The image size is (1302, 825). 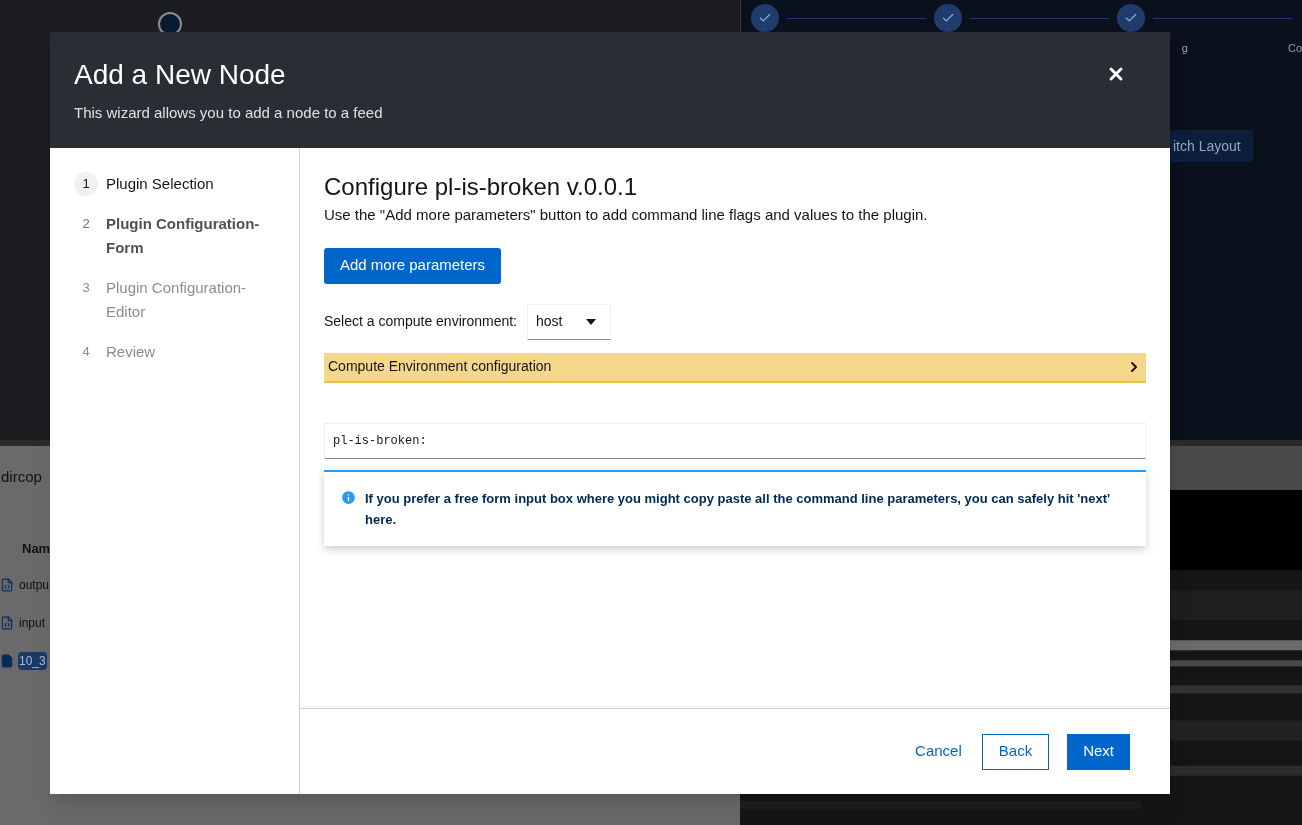 What do you see at coordinates (738, 509) in the screenshot?
I see `info-text: If you prefer a free form input box where you might copy paste all the command line parameters, you can safely hit 'next' here.` at bounding box center [738, 509].